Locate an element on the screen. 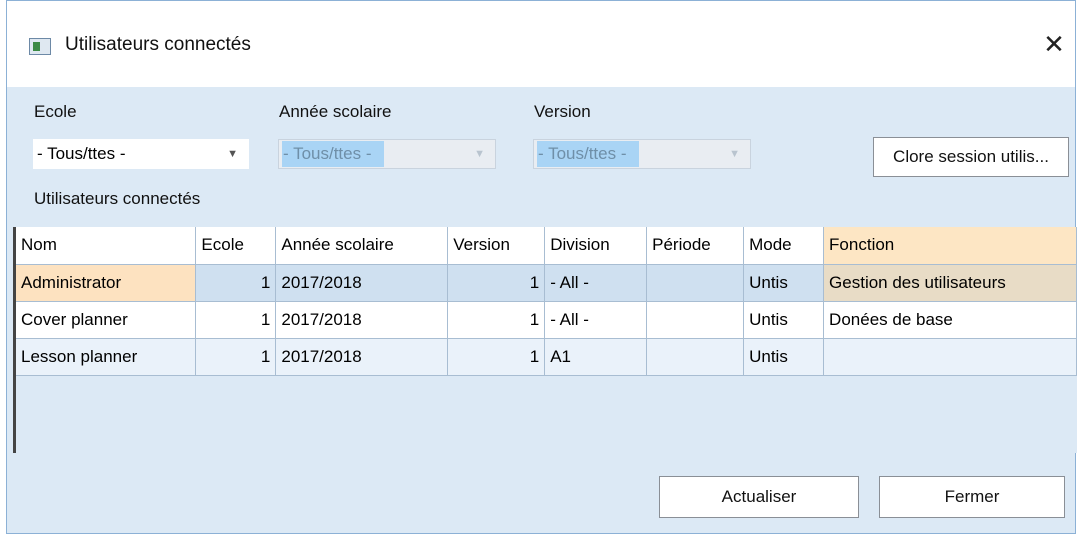  column-header-periode: Période is located at coordinates (695, 246).